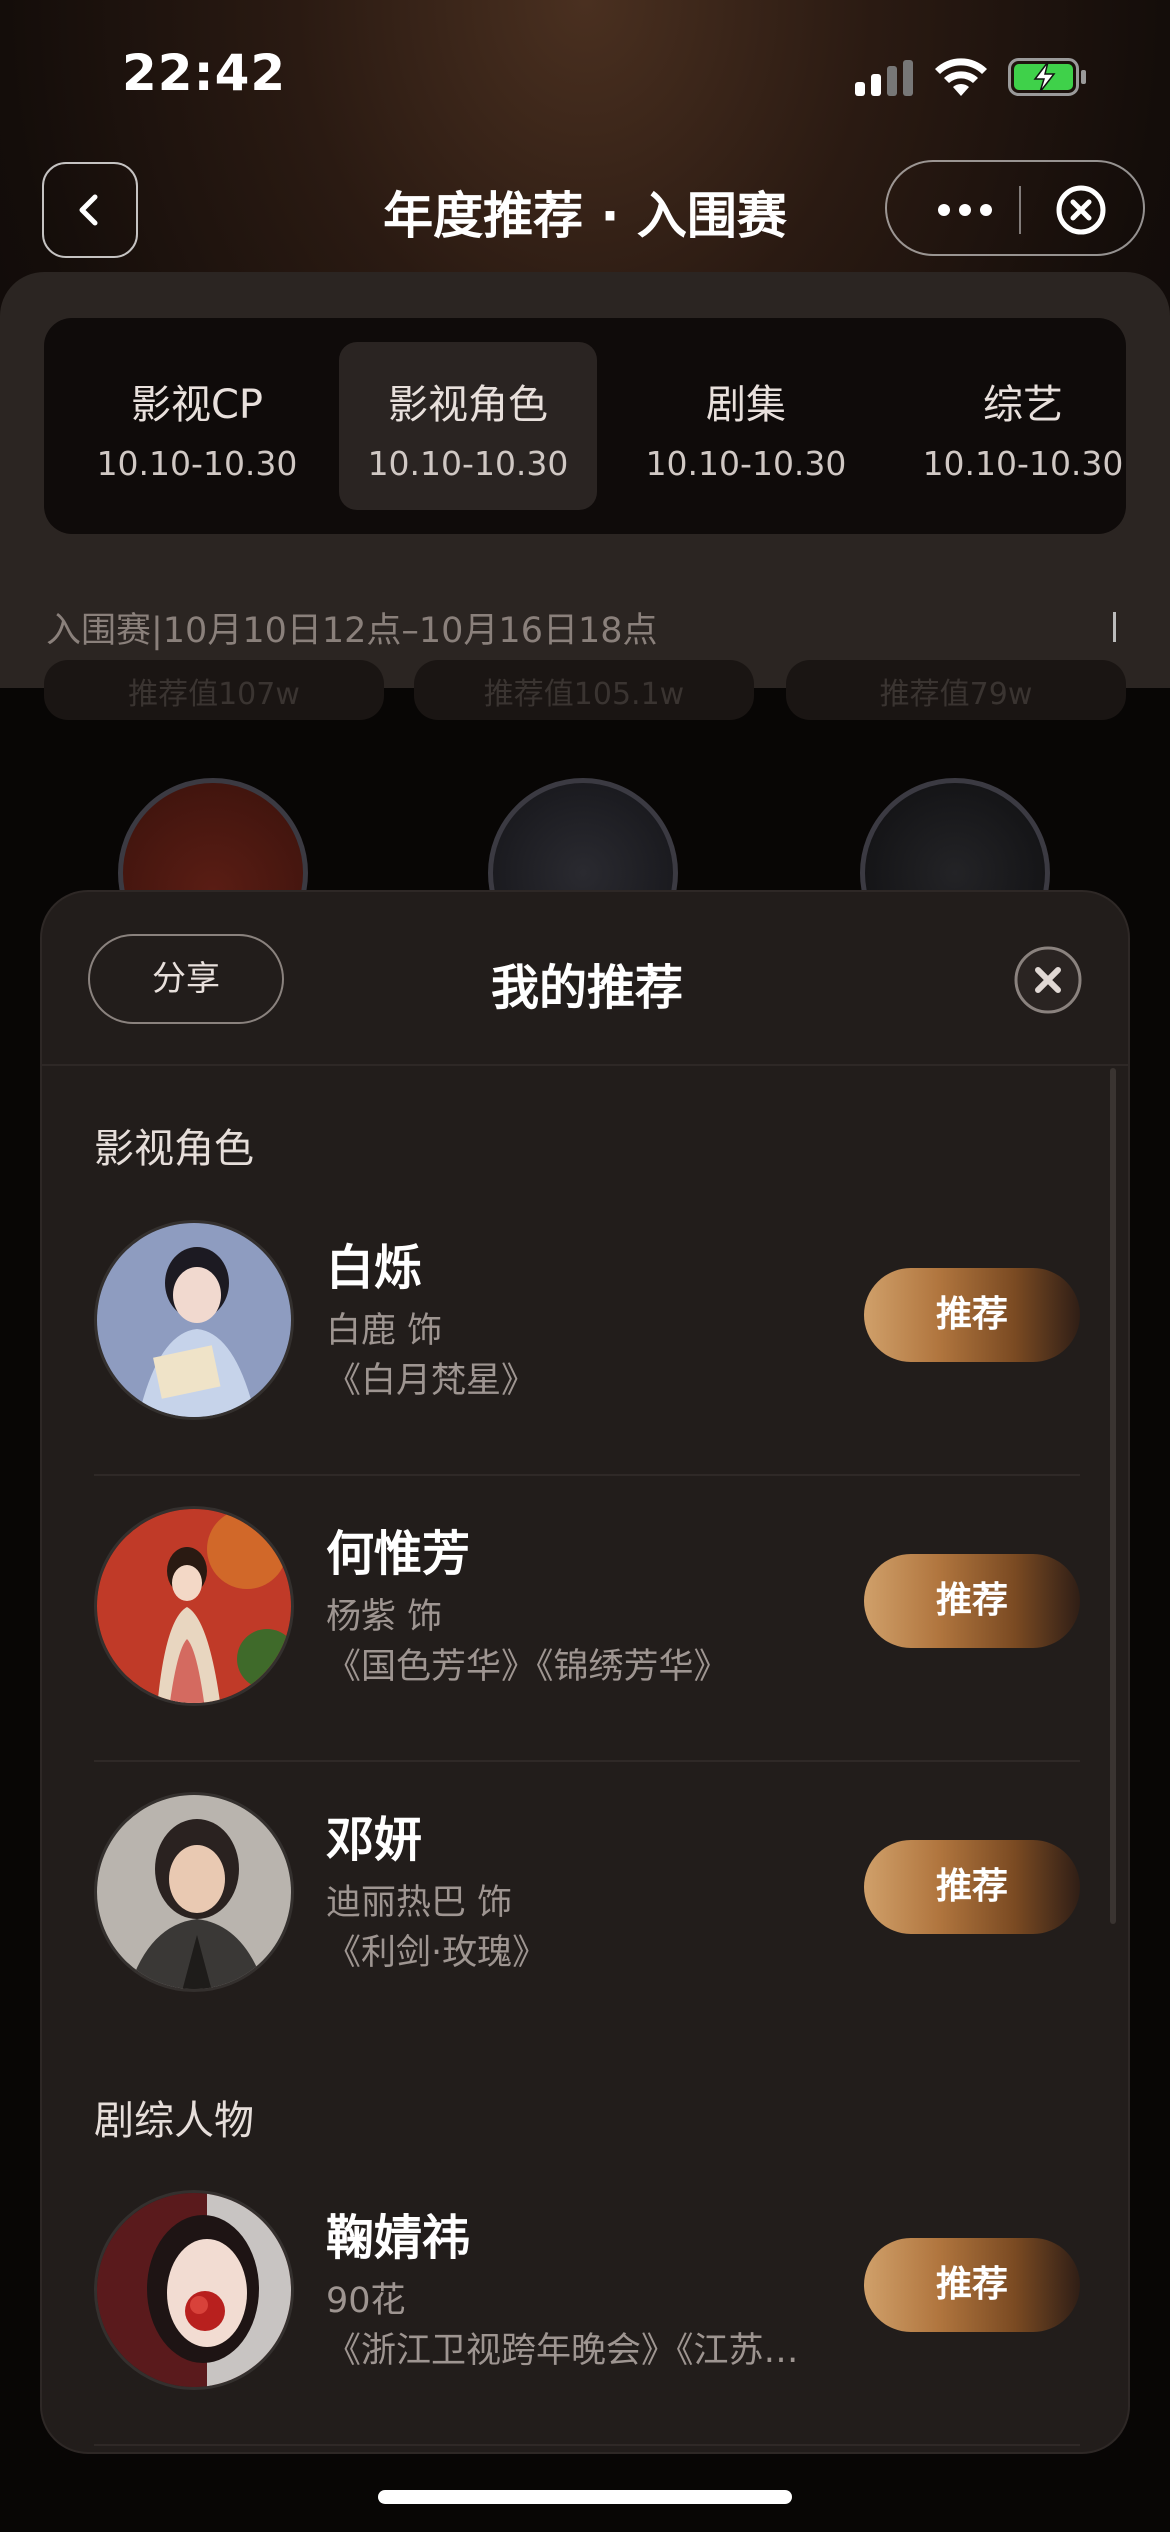  Describe the element at coordinates (197, 405) in the screenshot. I see `tab-label: 影视CP` at that location.